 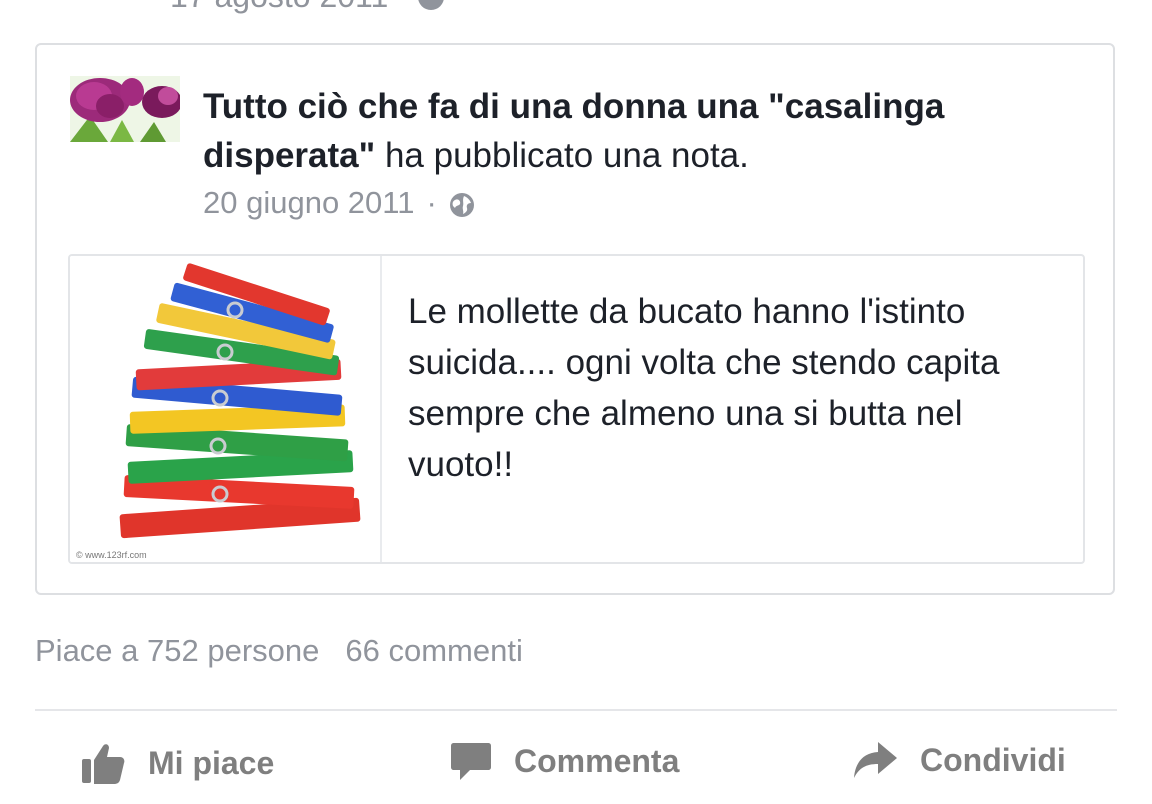 What do you see at coordinates (211, 762) in the screenshot?
I see `like-label: Mi piace` at bounding box center [211, 762].